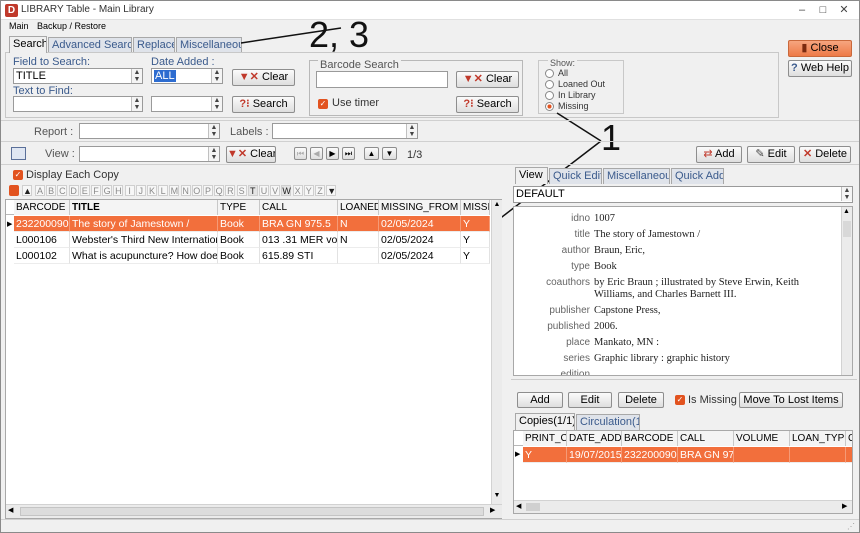 This screenshot has height=533, width=860. Describe the element at coordinates (84, 190) in the screenshot. I see `letter-filter-e: E` at that location.